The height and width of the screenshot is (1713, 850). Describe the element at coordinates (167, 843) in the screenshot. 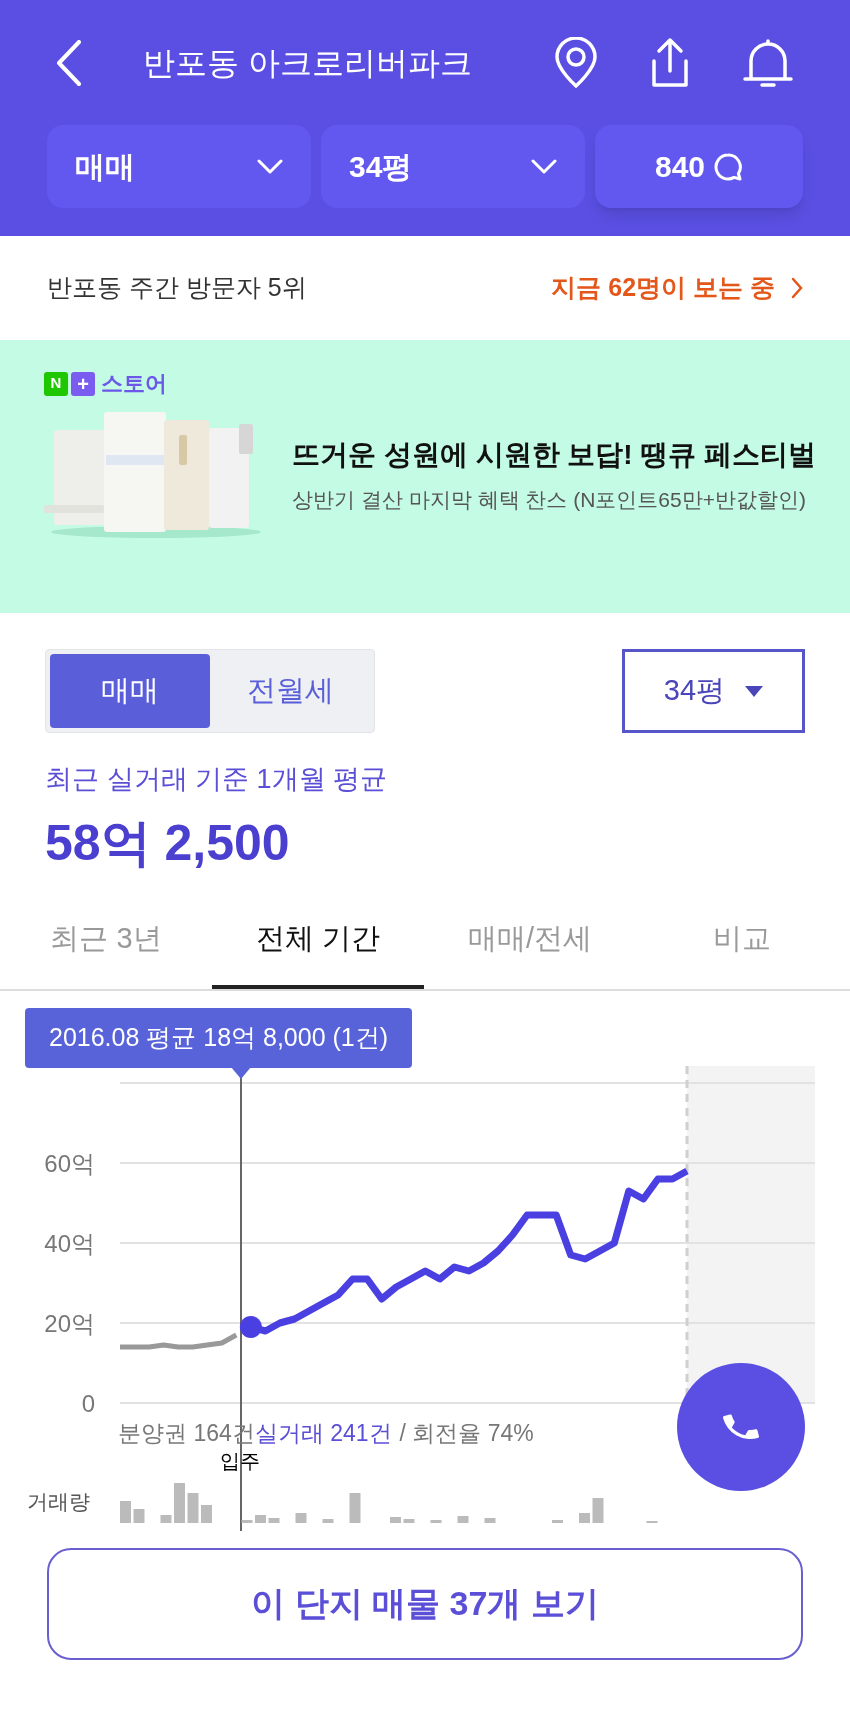

I see `average-price: 58억 2,500` at that location.